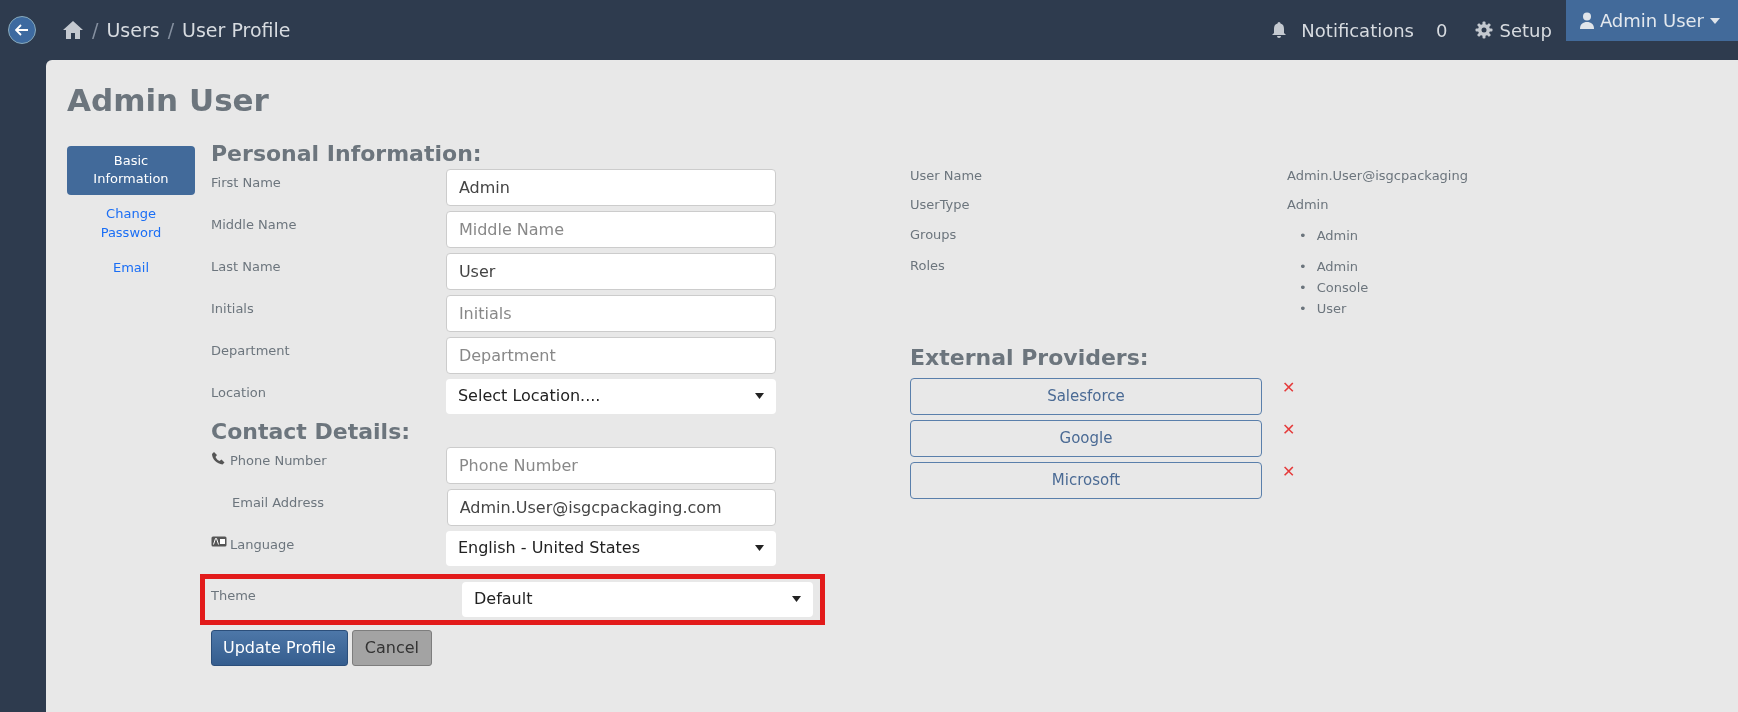  I want to click on side-nav-tab: Change Password, so click(131, 224).